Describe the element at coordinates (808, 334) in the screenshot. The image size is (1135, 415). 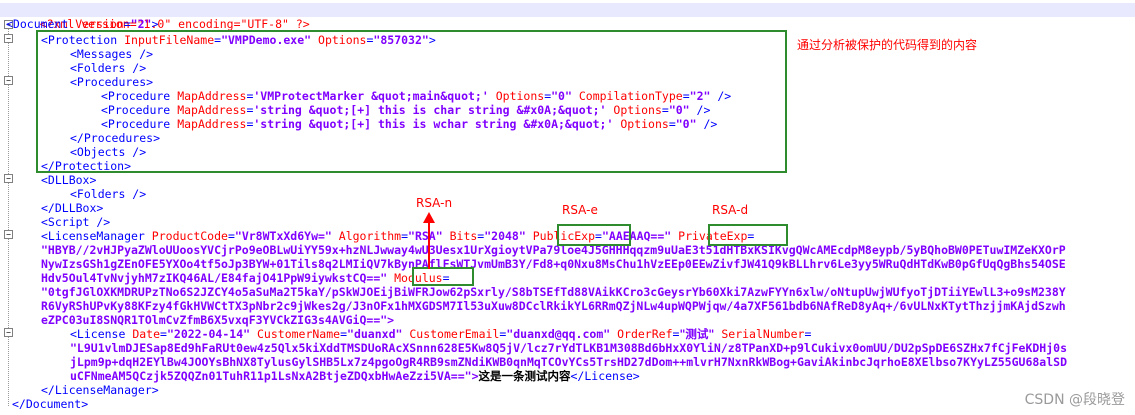
I see `equals: =` at that location.